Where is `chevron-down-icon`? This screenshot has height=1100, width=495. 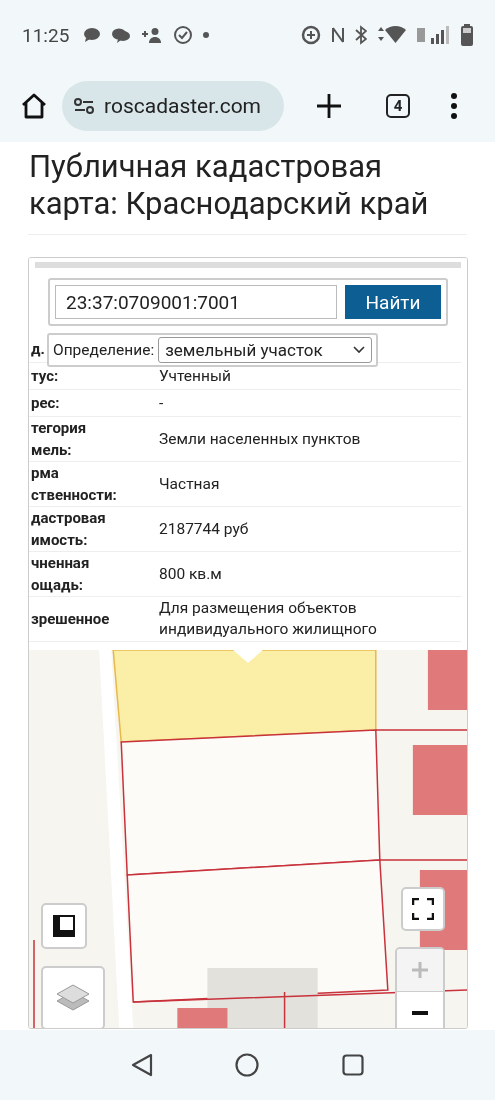 chevron-down-icon is located at coordinates (358, 350).